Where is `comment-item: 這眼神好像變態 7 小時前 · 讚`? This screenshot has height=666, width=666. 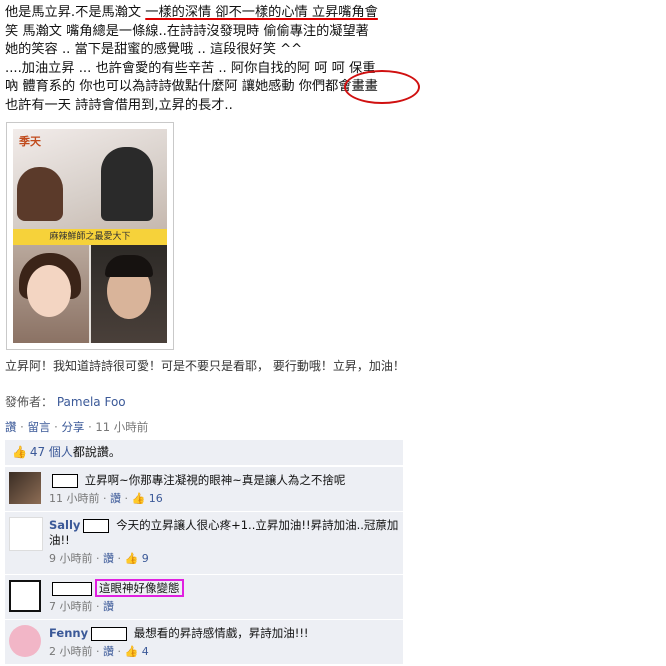
comment-item: 這眼神好像變態 7 小時前 · 讚 is located at coordinates (204, 596).